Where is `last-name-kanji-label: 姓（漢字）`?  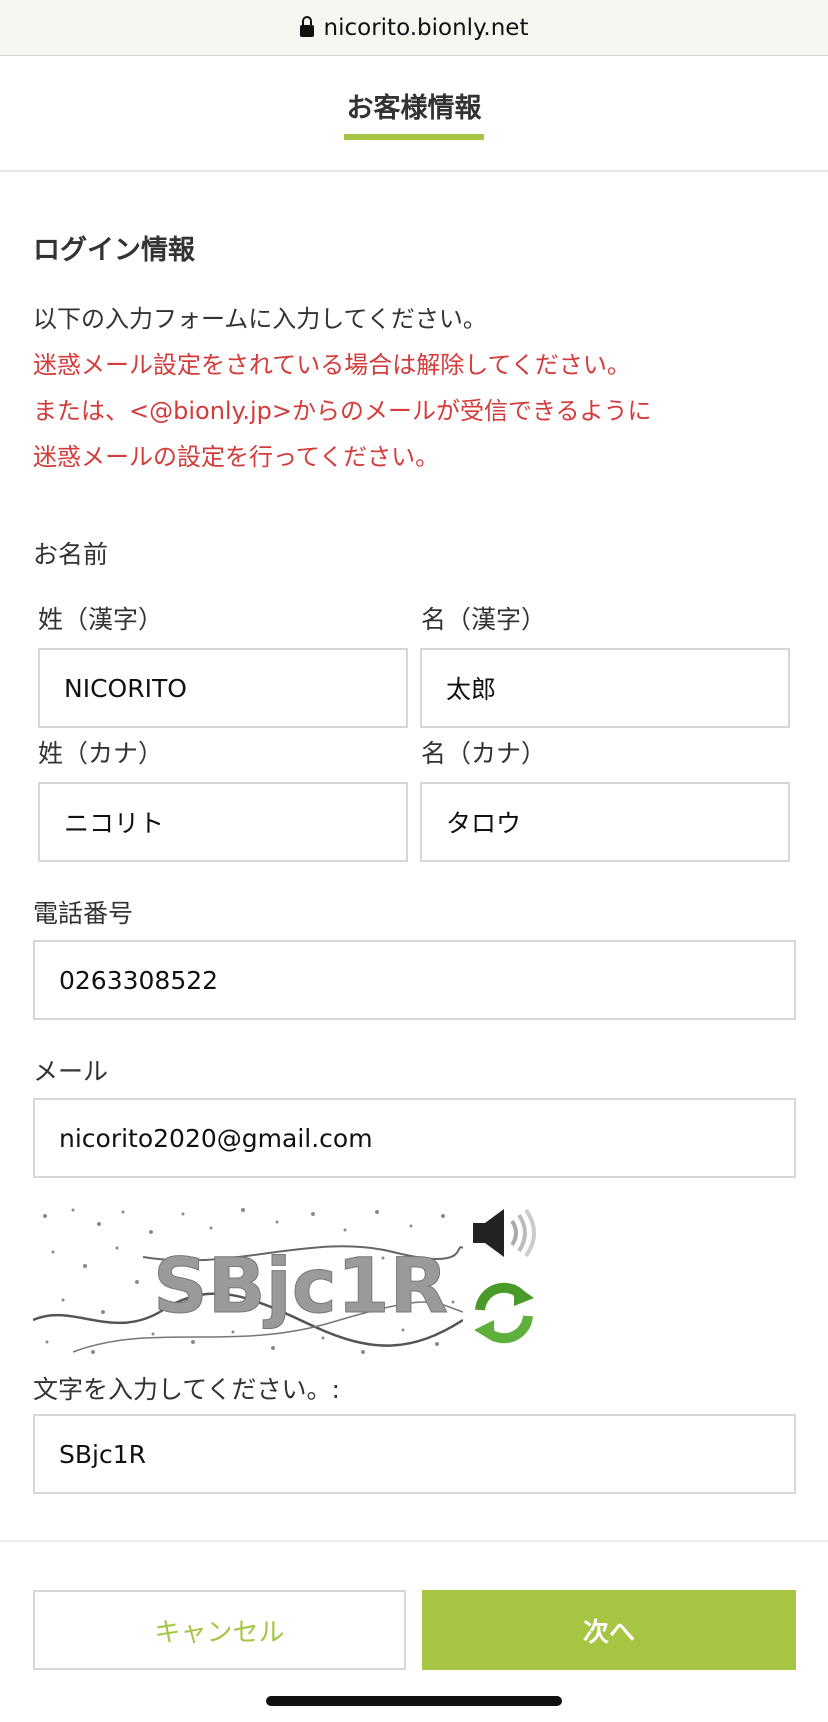 last-name-kanji-label: 姓（漢字） is located at coordinates (101, 619).